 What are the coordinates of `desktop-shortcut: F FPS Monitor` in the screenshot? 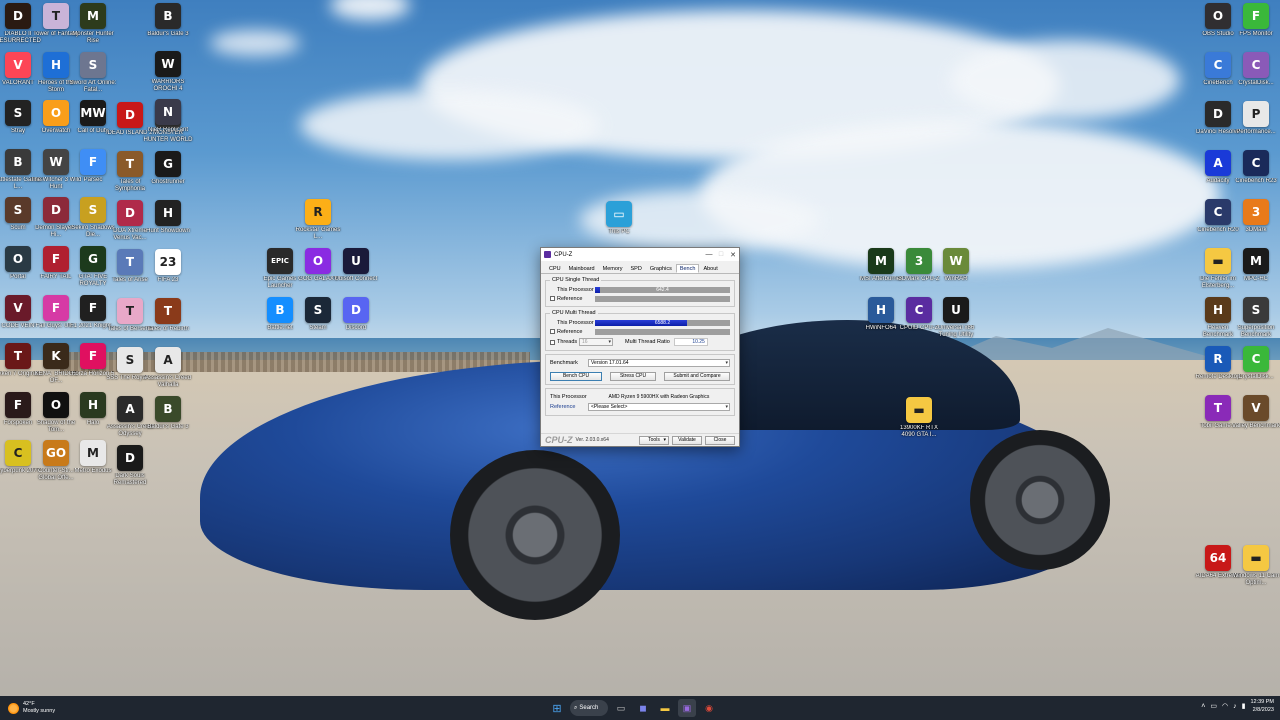 It's located at (1255, 28).